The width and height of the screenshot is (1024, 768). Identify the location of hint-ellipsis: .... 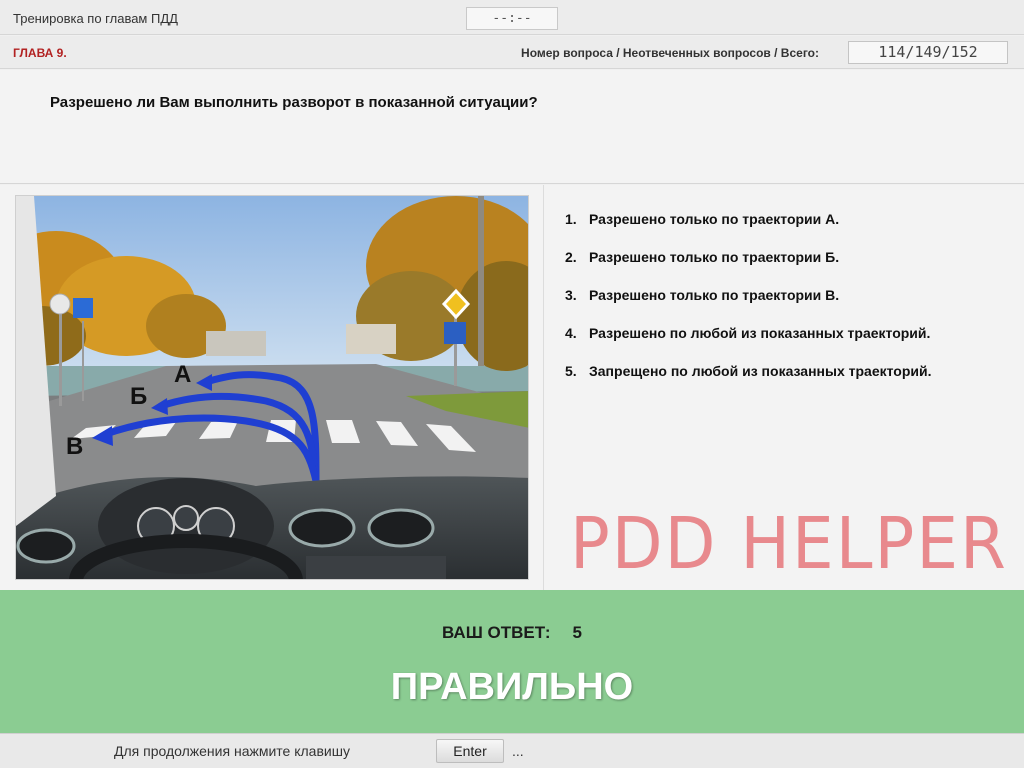
(518, 751).